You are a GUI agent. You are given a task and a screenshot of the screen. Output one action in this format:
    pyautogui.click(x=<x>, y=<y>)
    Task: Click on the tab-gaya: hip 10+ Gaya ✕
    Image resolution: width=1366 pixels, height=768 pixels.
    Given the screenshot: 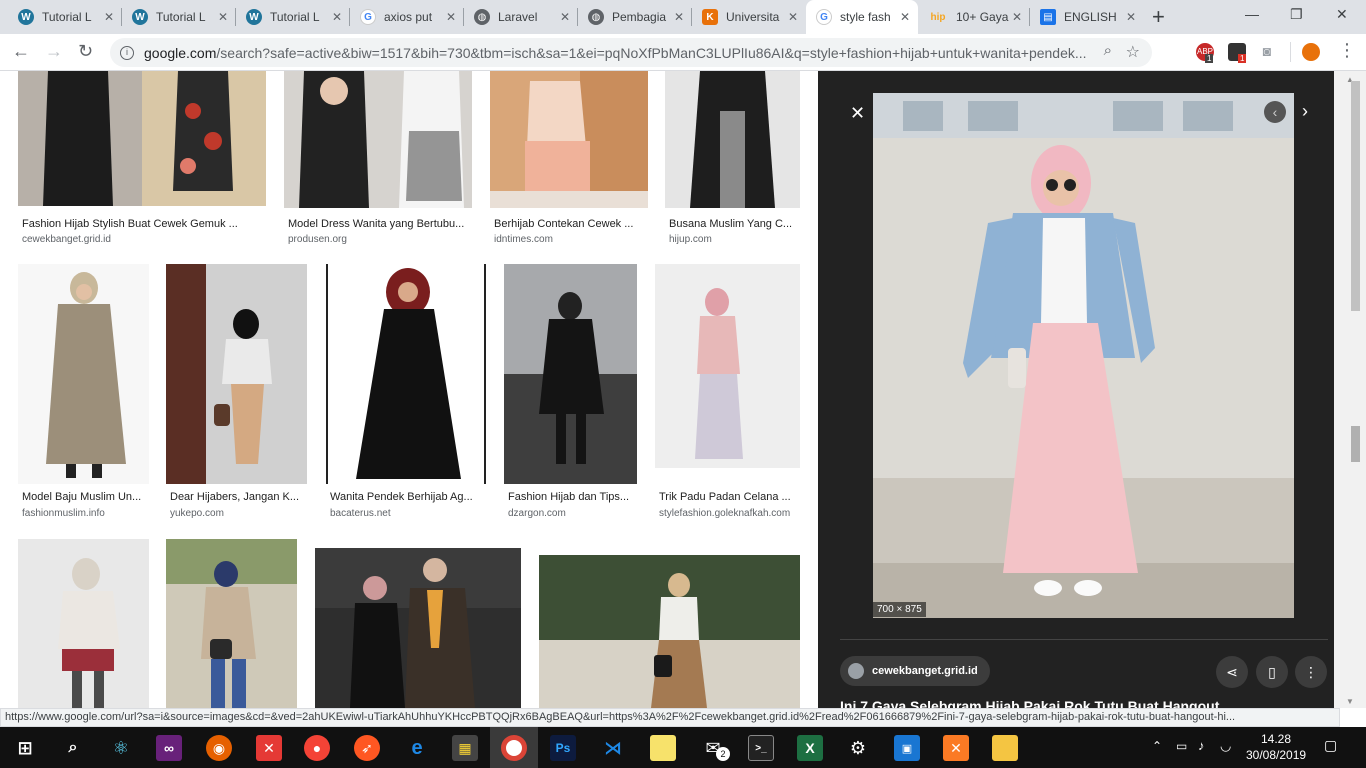 What is the action you would take?
    pyautogui.click(x=974, y=17)
    